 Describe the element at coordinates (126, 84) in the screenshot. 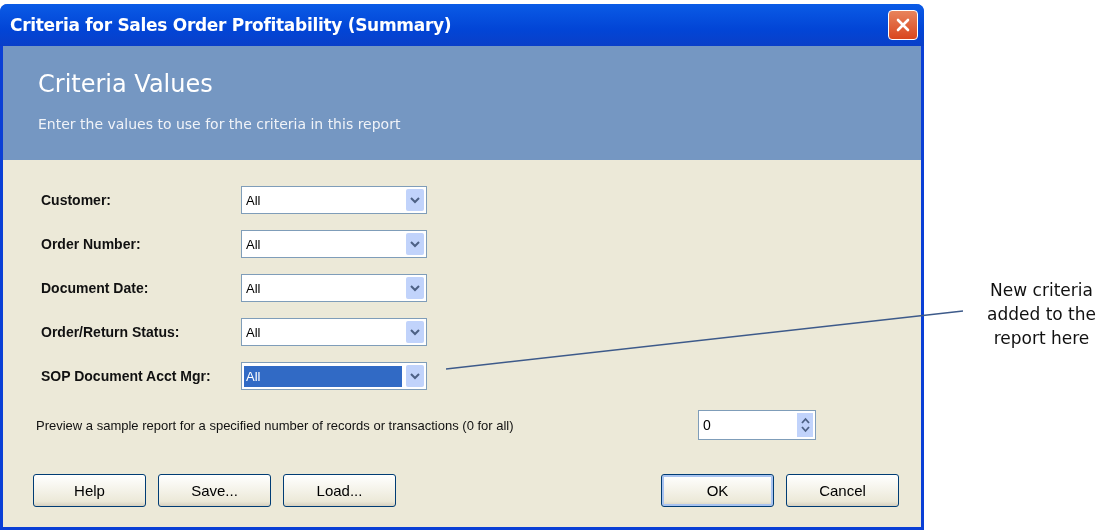

I see `header-title: Criteria Values` at that location.